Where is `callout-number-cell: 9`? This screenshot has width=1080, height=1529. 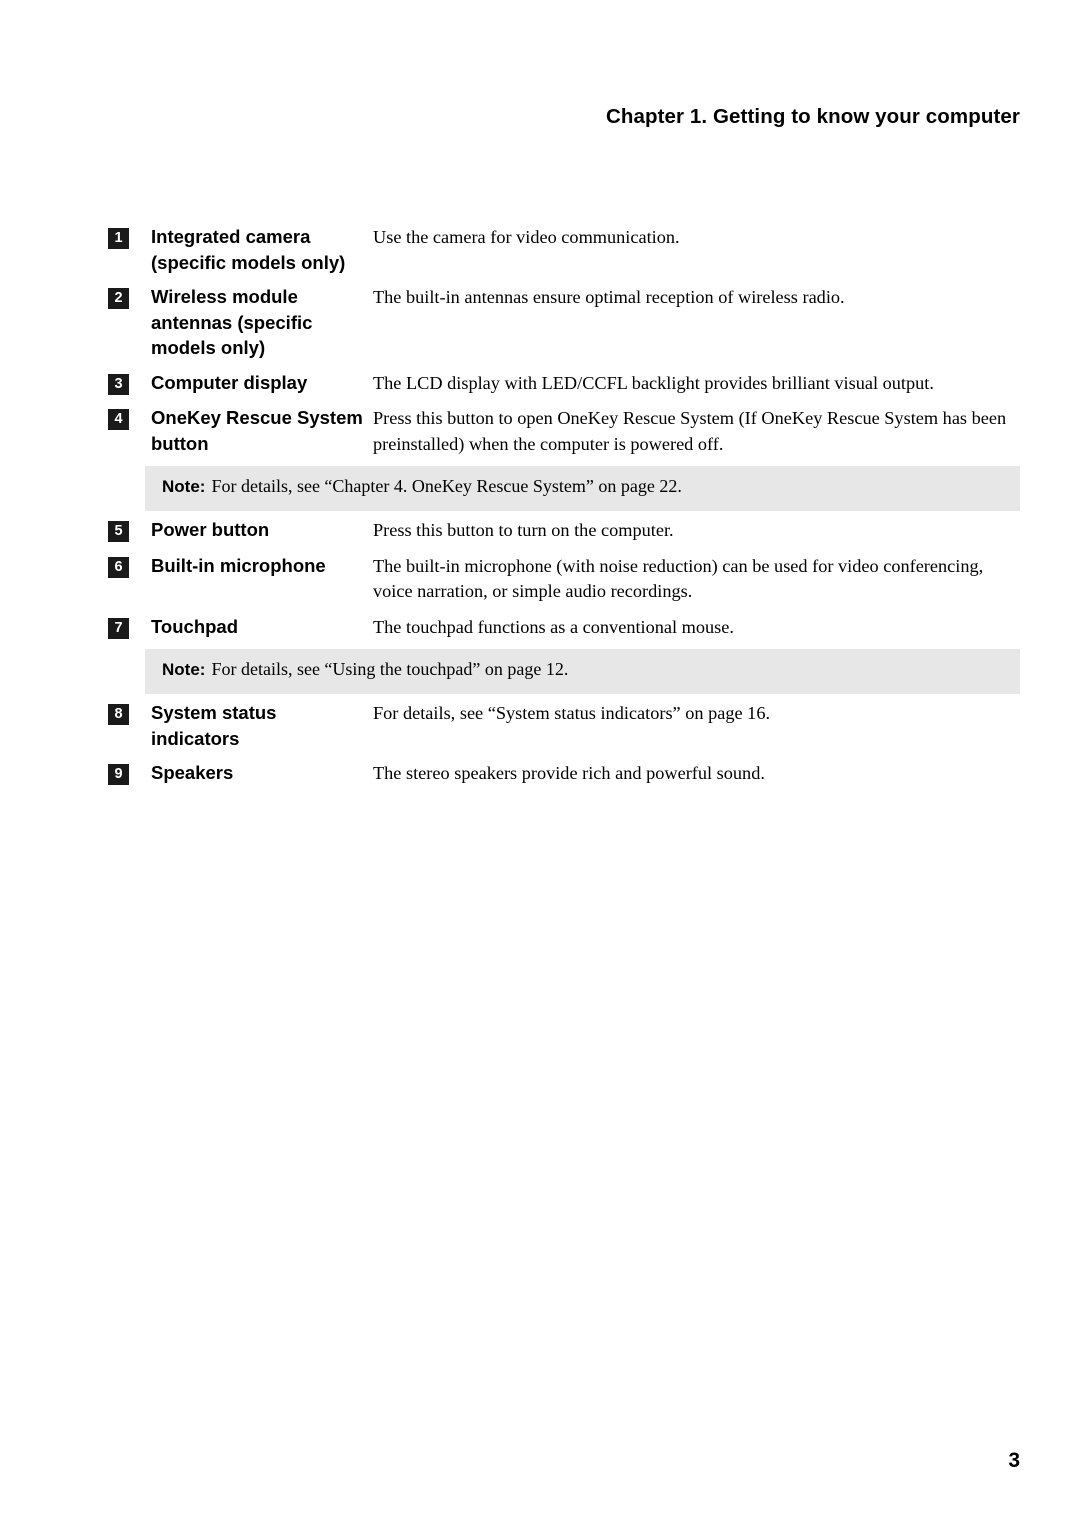 callout-number-cell: 9 is located at coordinates (129, 772).